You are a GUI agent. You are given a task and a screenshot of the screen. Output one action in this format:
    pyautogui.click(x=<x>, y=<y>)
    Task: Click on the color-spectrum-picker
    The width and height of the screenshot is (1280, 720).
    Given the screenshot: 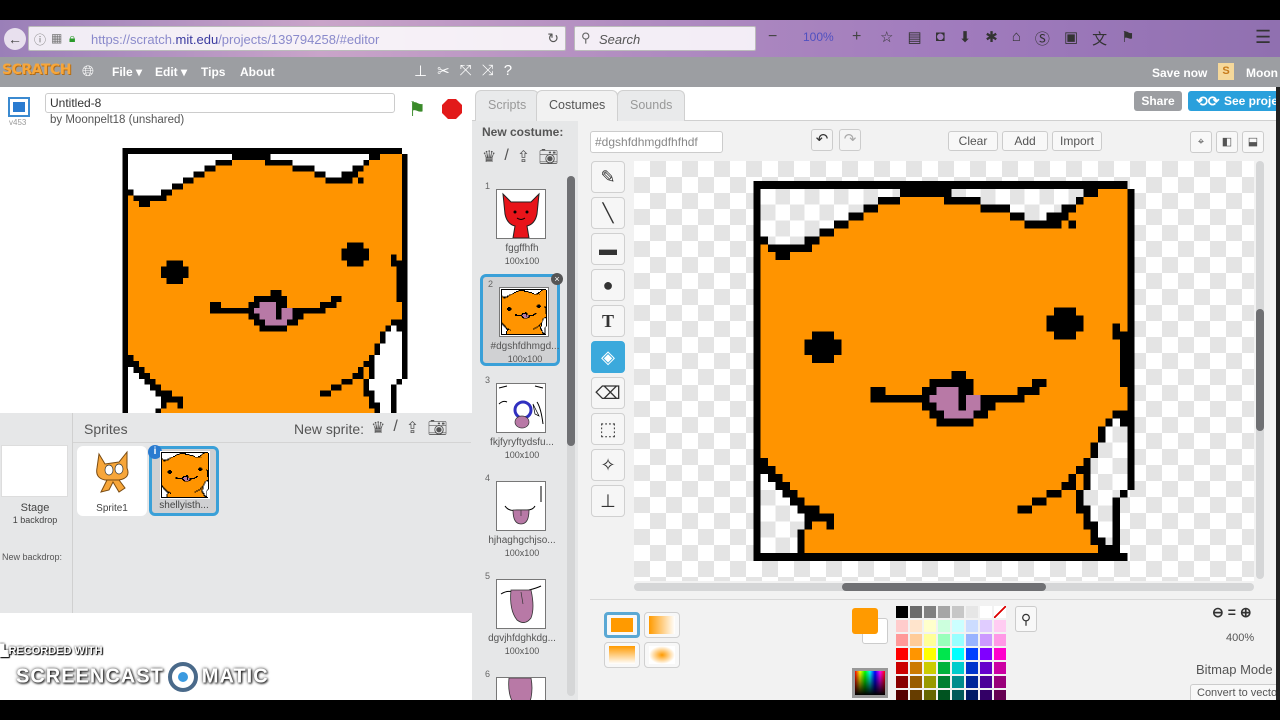 What is the action you would take?
    pyautogui.click(x=870, y=683)
    